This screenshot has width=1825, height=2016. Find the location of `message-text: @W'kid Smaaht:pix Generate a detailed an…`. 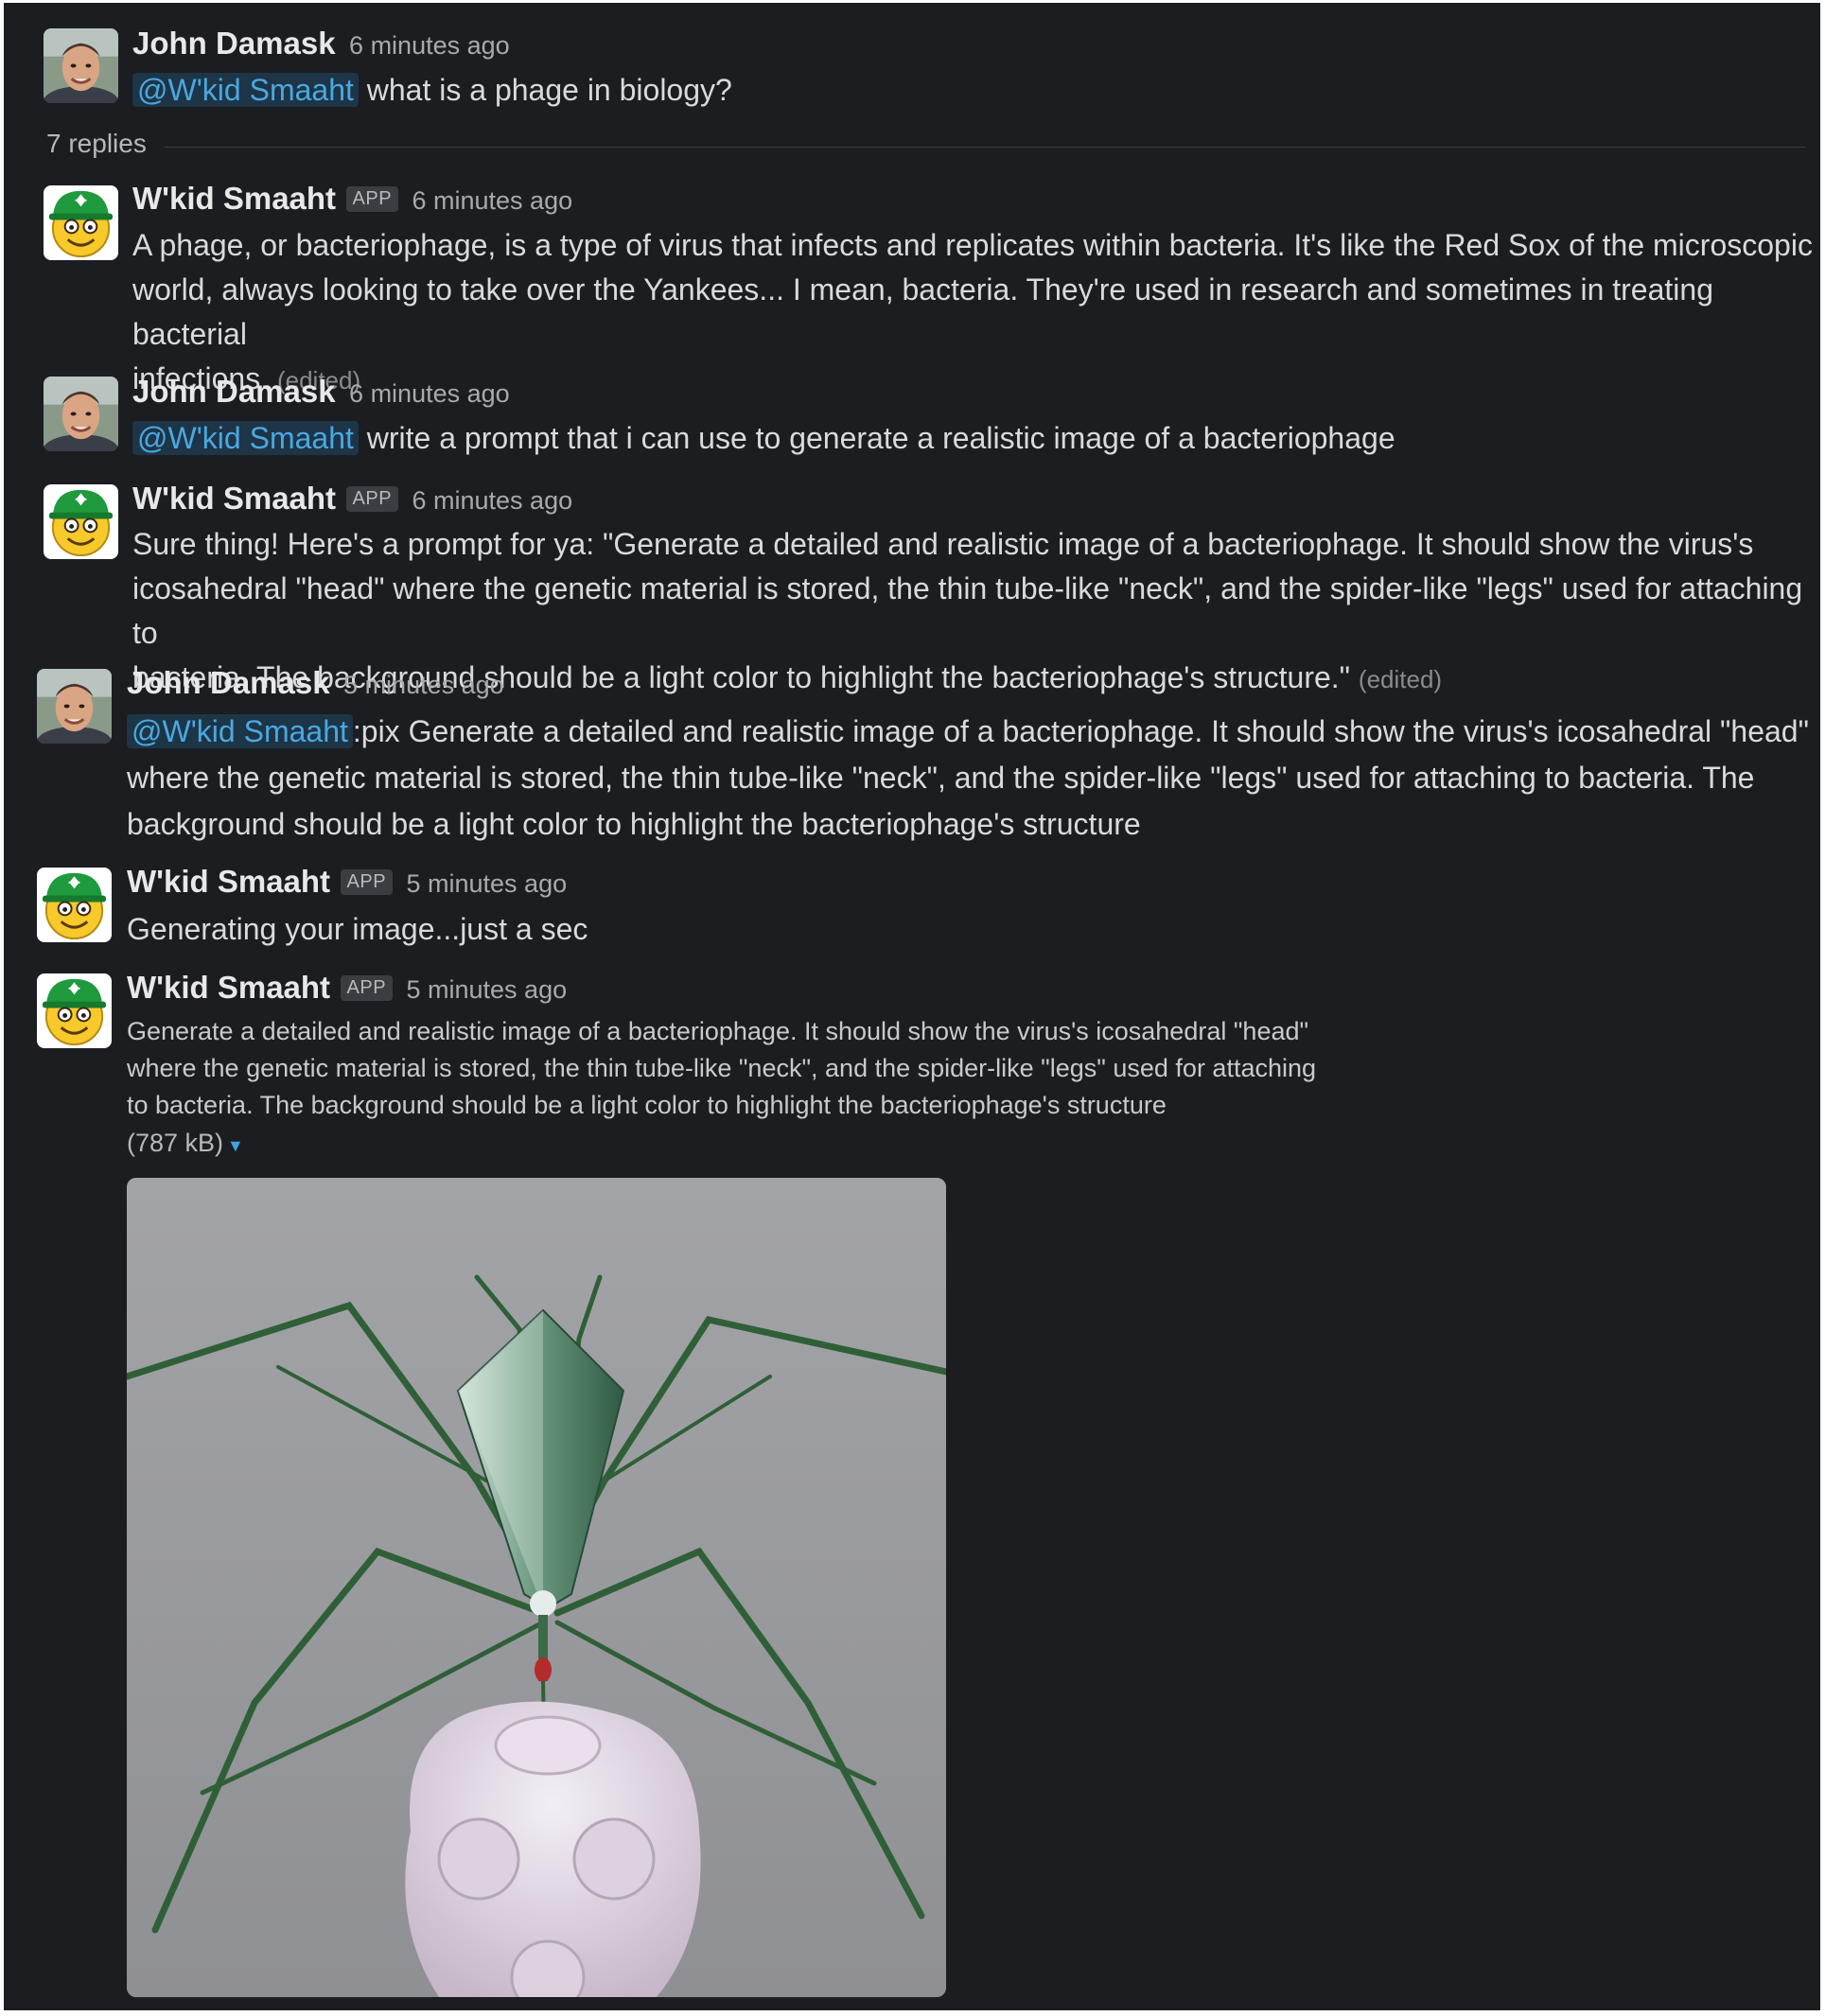

message-text: @W'kid Smaaht:pix Generate a detailed an… is located at coordinates (968, 777).